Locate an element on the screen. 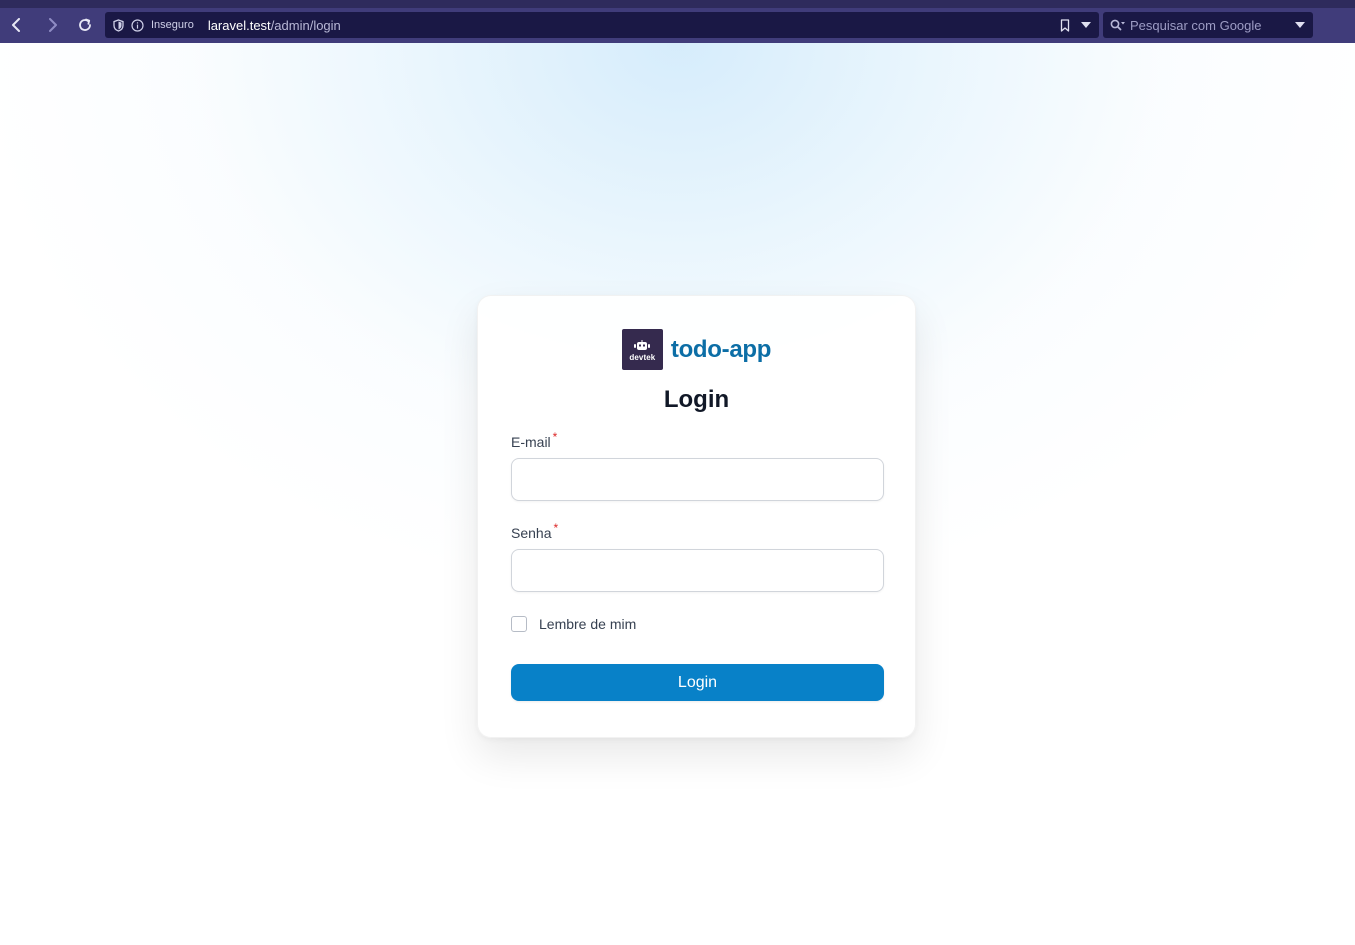 The image size is (1355, 945). forward-icon is located at coordinates (53, 25).